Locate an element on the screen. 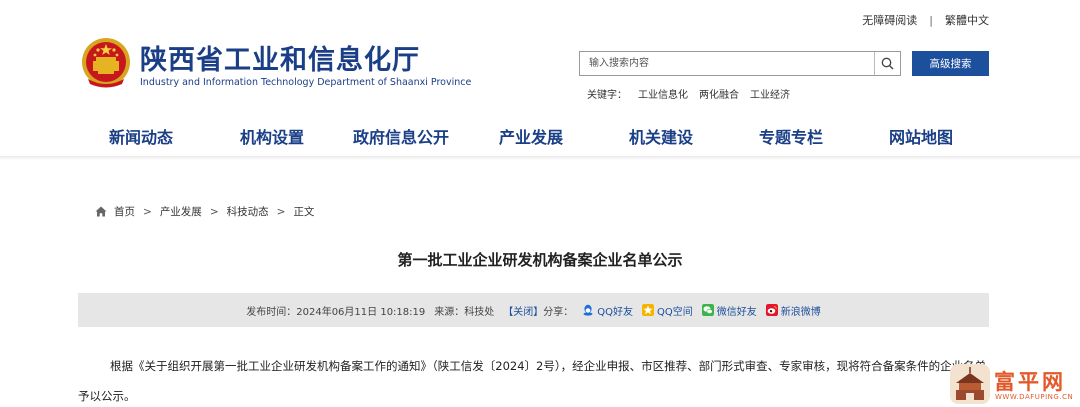 The image size is (1080, 407). nav-item-industry: 产业发展 is located at coordinates (531, 136).